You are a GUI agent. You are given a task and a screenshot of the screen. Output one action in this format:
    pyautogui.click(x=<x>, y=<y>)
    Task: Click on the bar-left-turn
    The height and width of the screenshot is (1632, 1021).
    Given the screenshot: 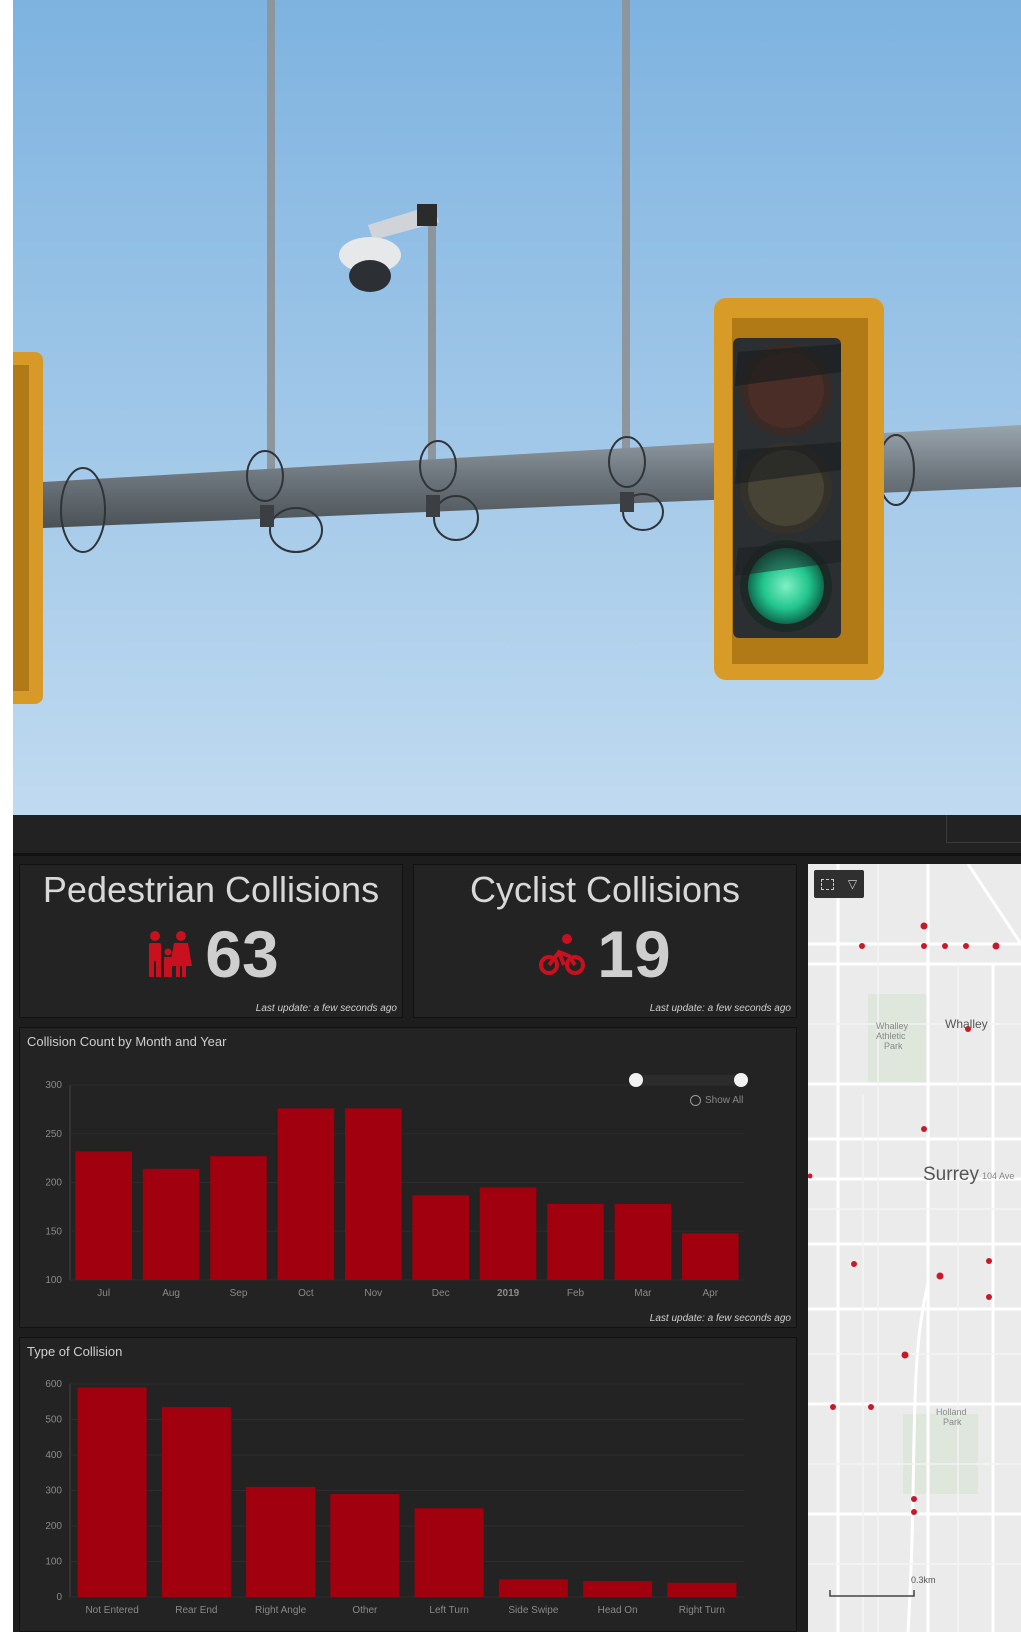 What is the action you would take?
    pyautogui.click(x=449, y=1552)
    